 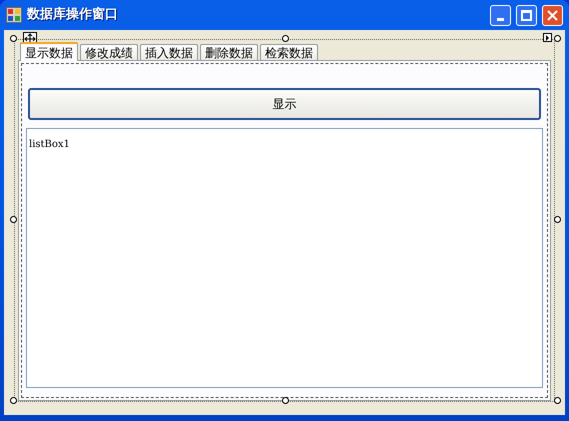 I want to click on window-title: 数据库操作窗口, so click(x=73, y=15).